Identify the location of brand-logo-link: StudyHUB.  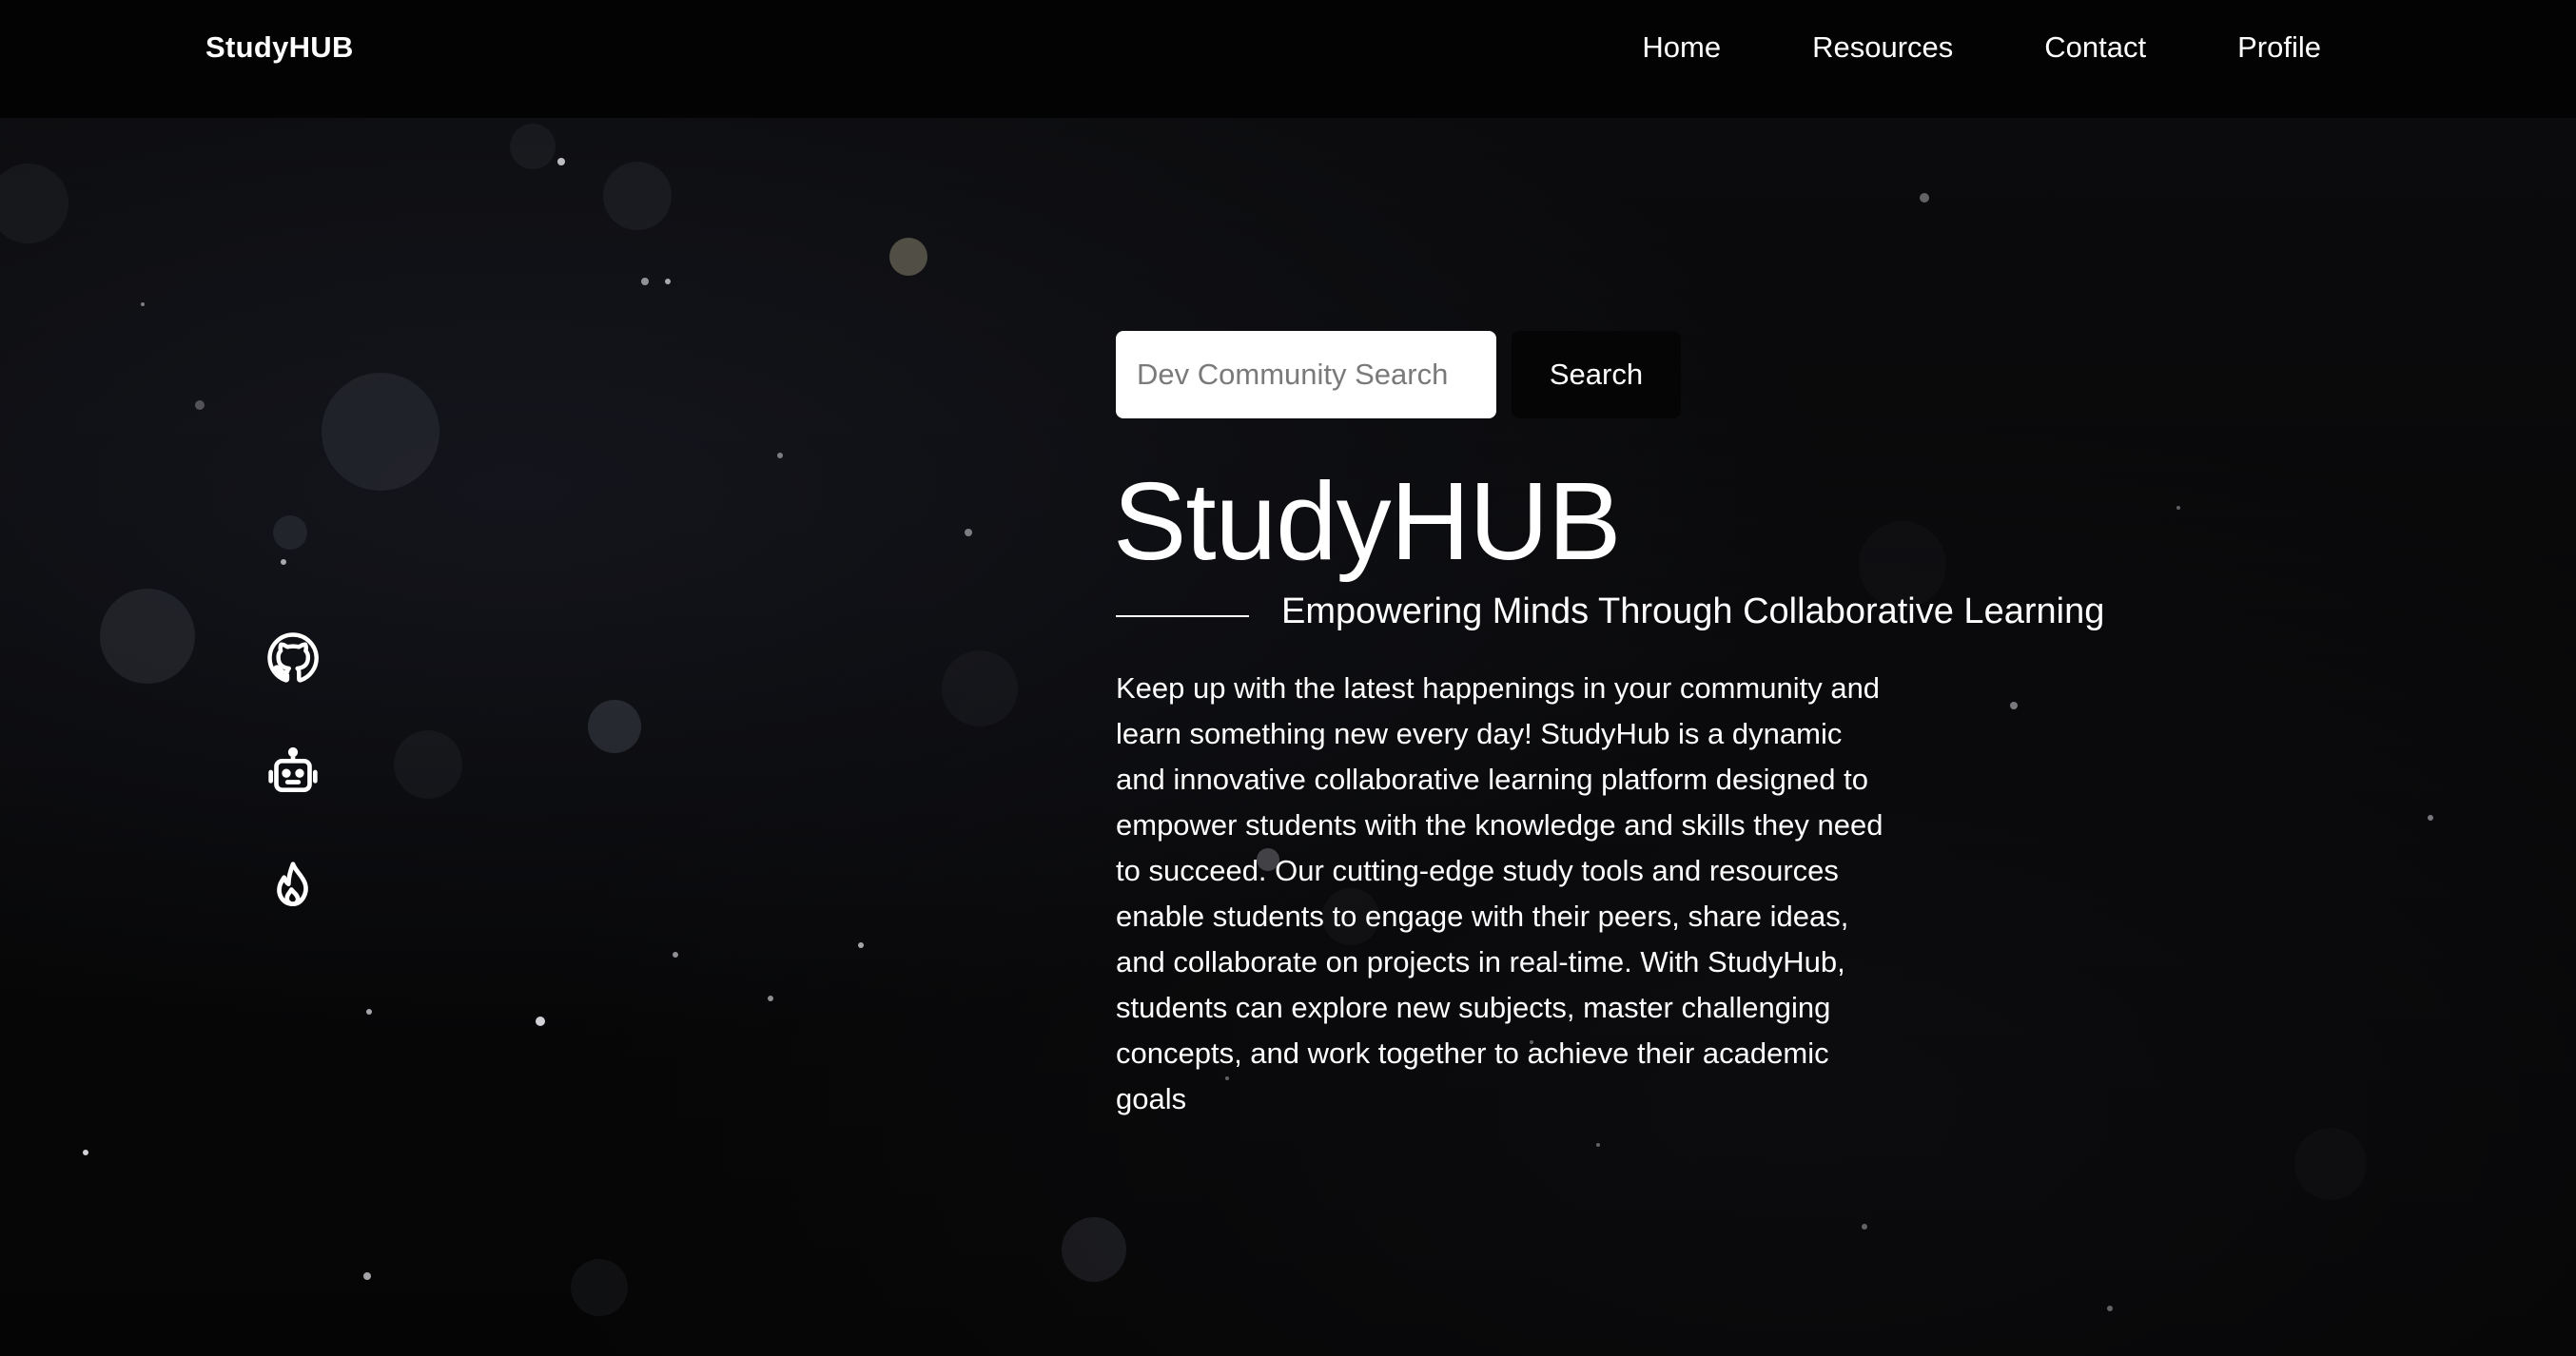
(279, 47).